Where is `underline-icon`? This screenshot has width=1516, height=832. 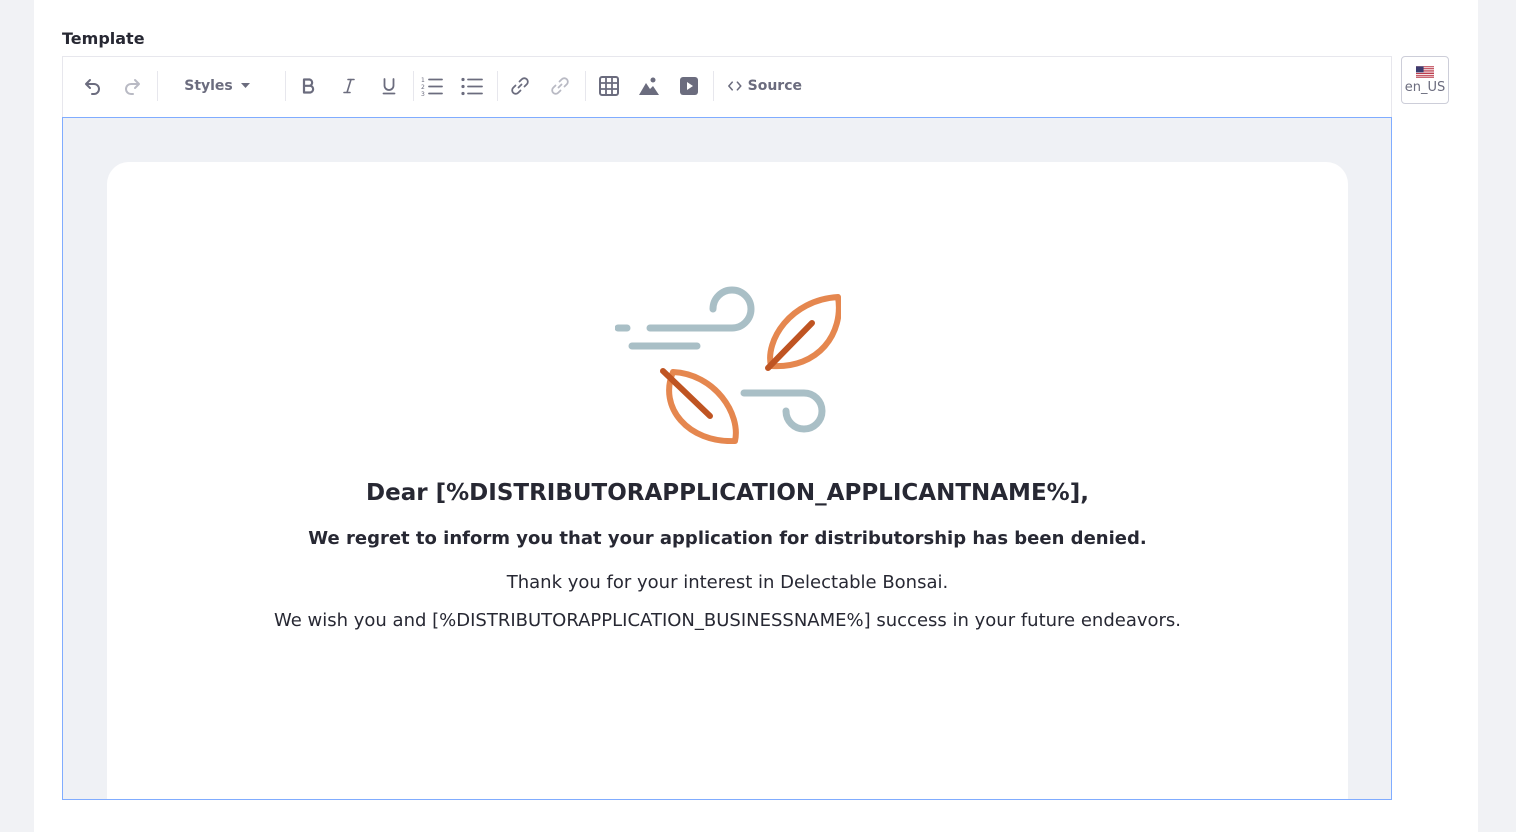
underline-icon is located at coordinates (389, 85).